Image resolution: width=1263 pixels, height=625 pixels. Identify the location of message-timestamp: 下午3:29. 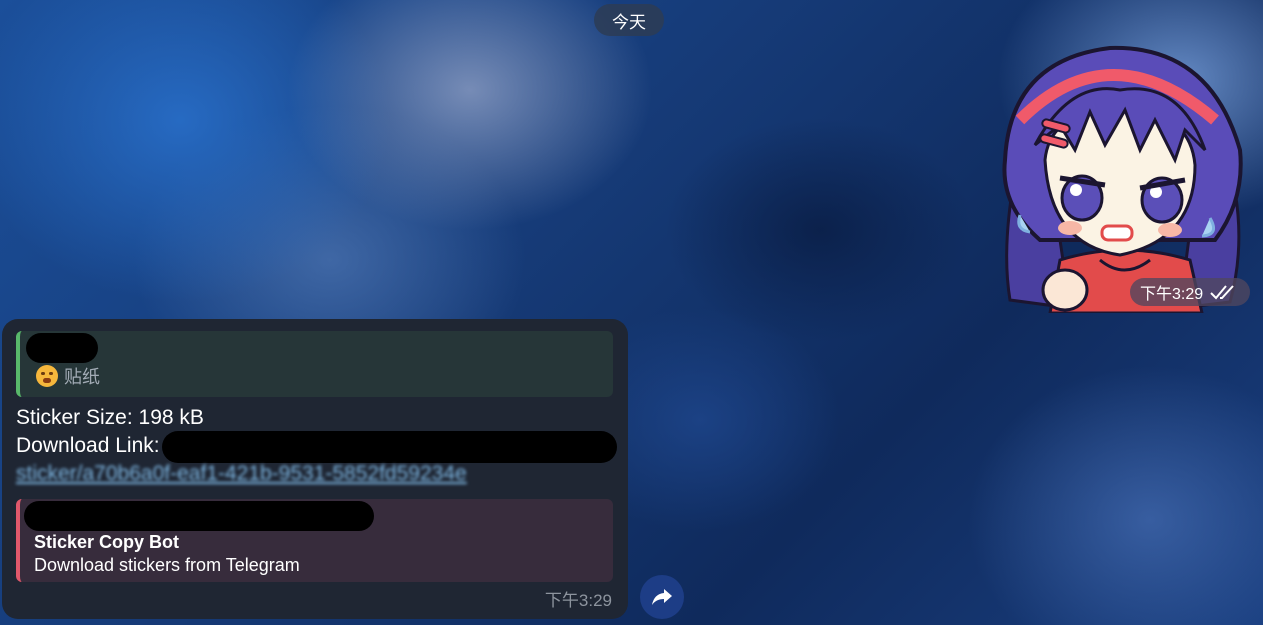
(578, 600).